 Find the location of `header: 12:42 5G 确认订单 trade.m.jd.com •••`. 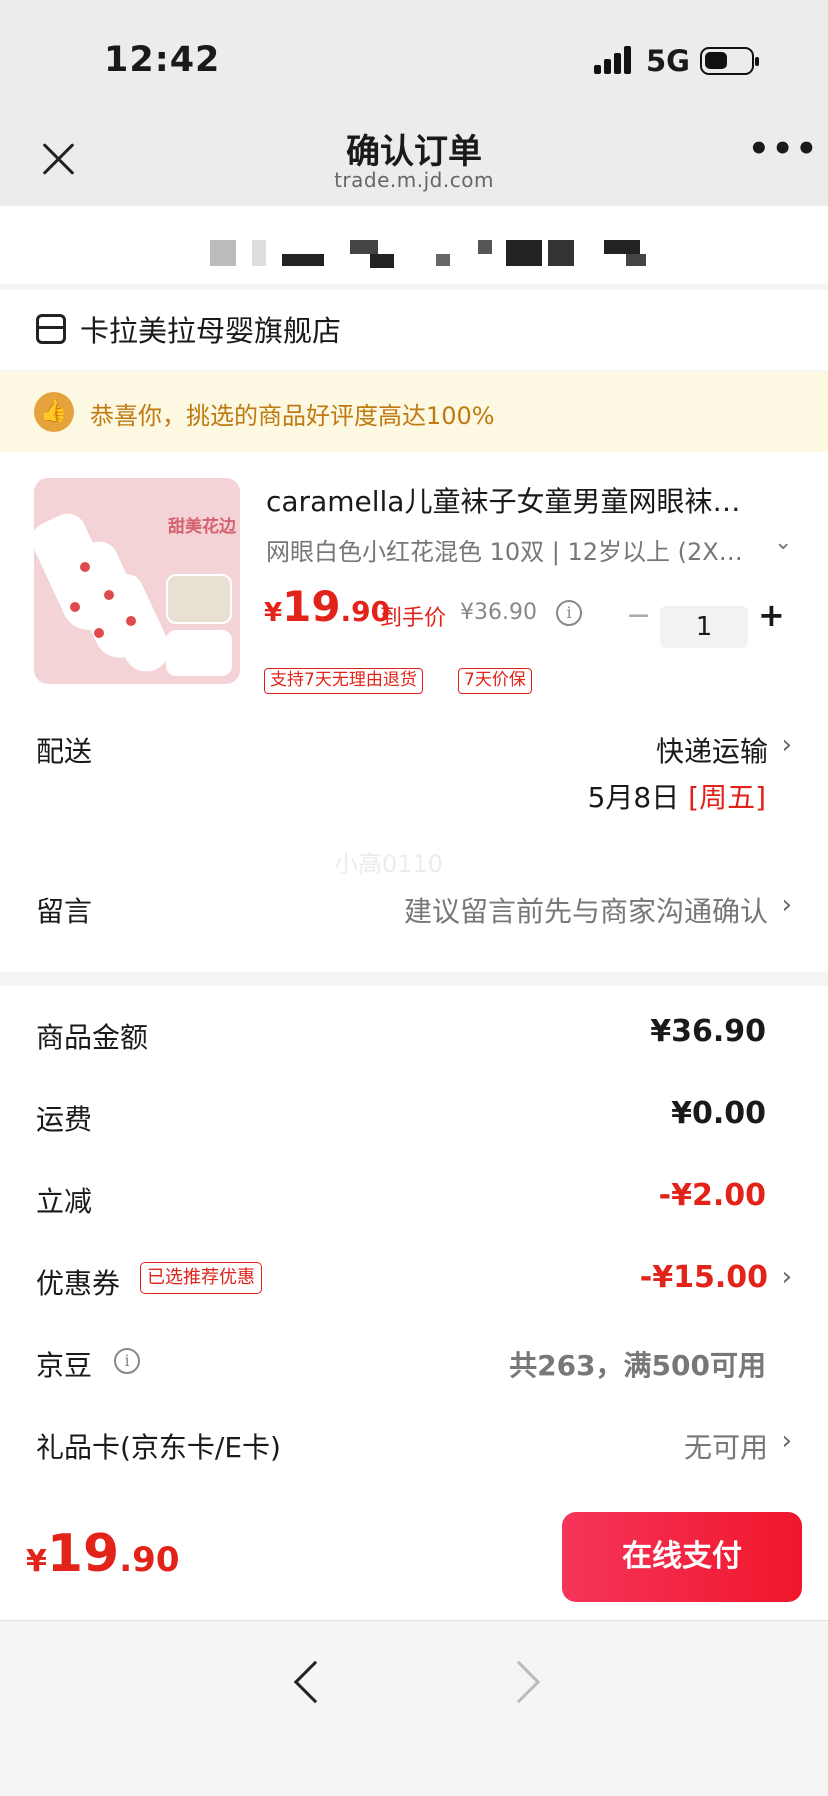

header: 12:42 5G 确认订单 trade.m.jd.com ••• is located at coordinates (414, 103).